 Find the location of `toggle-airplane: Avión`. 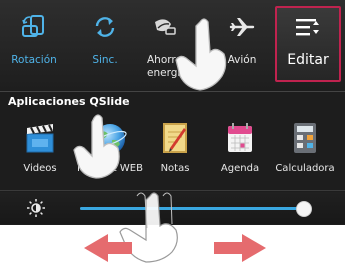

toggle-airplane: Avión is located at coordinates (242, 45).